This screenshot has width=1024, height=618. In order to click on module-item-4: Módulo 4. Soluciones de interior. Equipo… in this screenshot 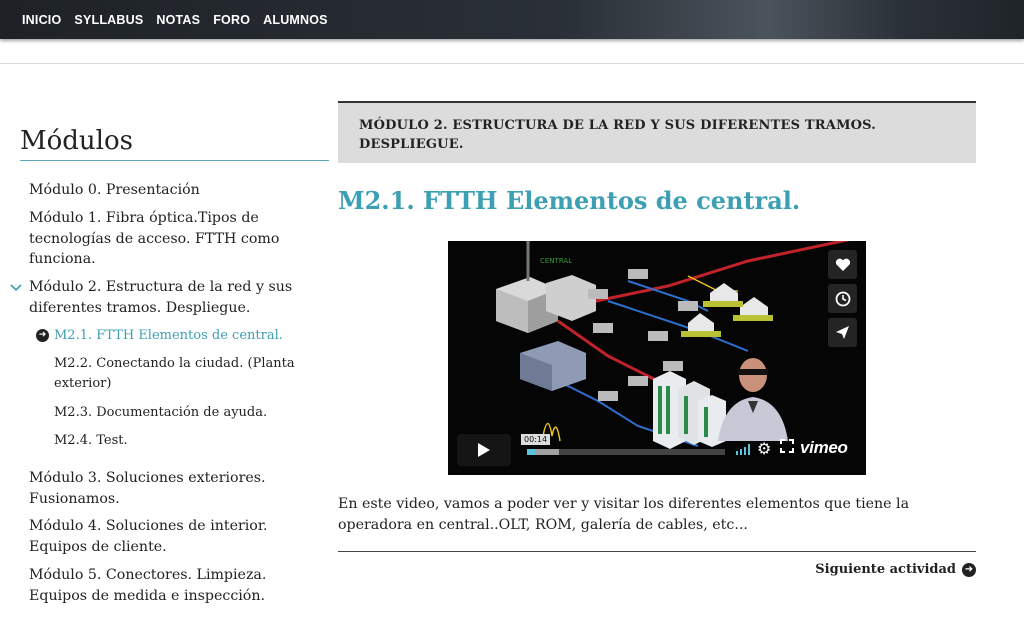, I will do `click(170, 536)`.